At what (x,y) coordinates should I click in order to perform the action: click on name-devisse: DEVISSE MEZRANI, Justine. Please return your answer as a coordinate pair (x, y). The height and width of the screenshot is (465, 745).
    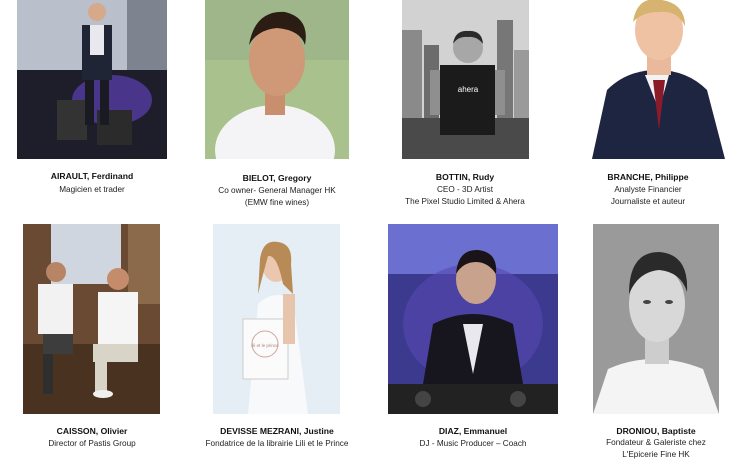
    Looking at the image, I should click on (277, 431).